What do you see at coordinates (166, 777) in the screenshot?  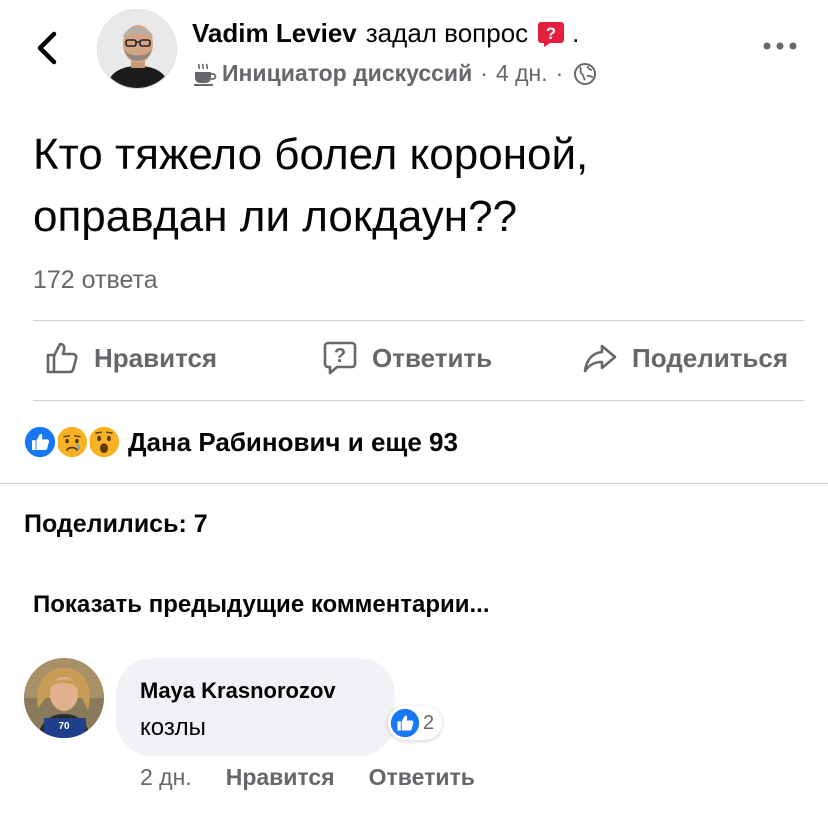 I see `comment-time: 2 дн.` at bounding box center [166, 777].